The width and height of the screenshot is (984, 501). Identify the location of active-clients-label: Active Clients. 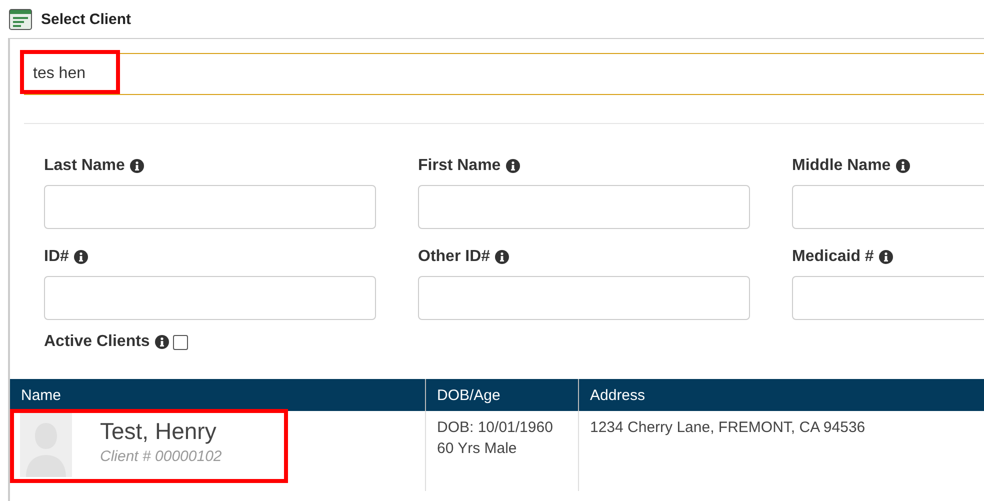
(106, 342).